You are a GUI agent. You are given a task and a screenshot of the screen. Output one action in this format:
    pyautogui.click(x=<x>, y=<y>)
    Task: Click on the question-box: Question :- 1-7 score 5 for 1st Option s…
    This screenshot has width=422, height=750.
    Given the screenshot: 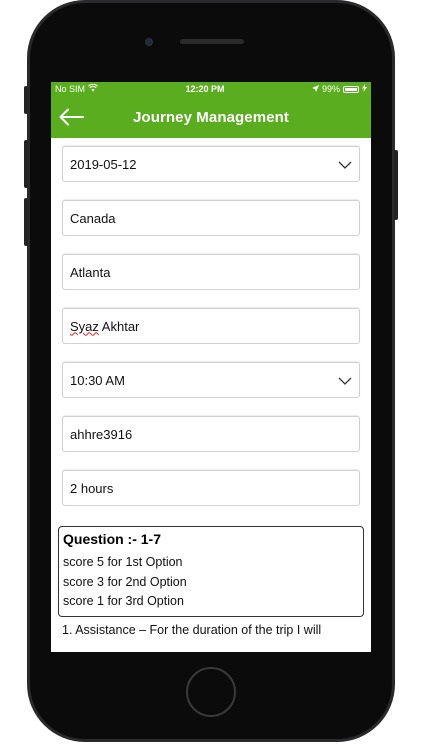 What is the action you would take?
    pyautogui.click(x=211, y=571)
    